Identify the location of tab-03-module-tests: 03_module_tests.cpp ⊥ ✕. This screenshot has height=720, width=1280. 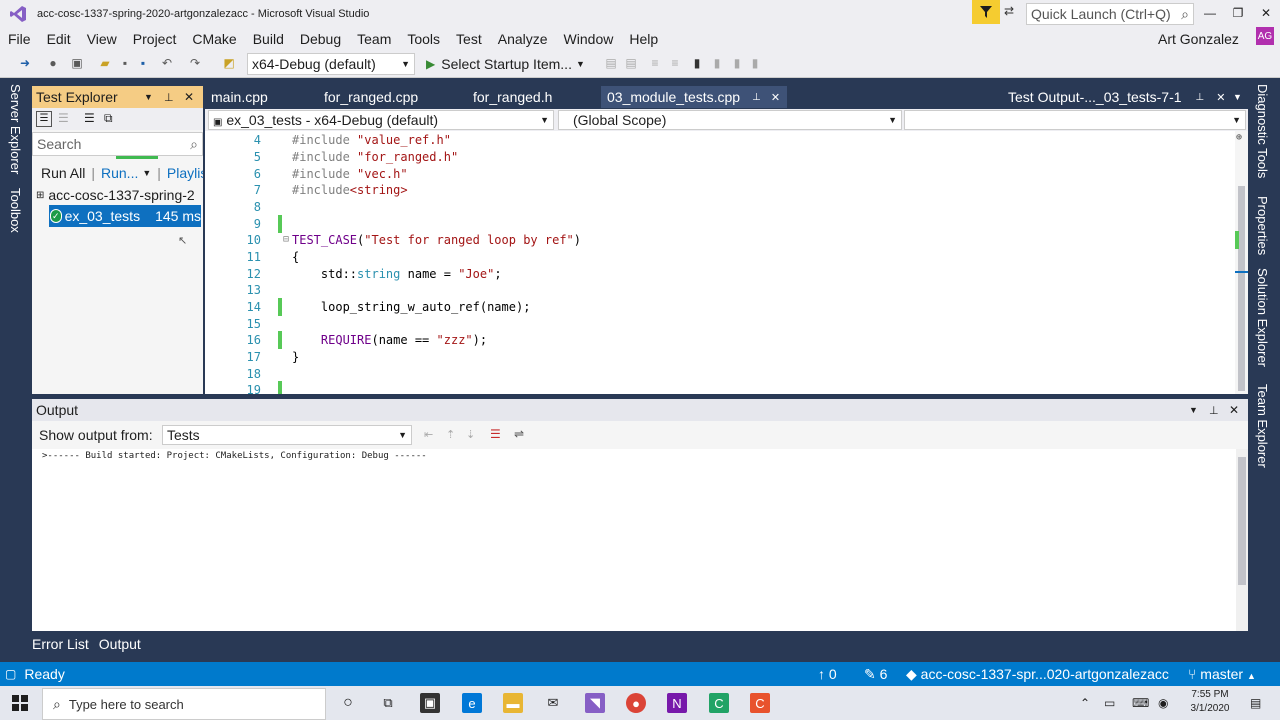
(694, 97).